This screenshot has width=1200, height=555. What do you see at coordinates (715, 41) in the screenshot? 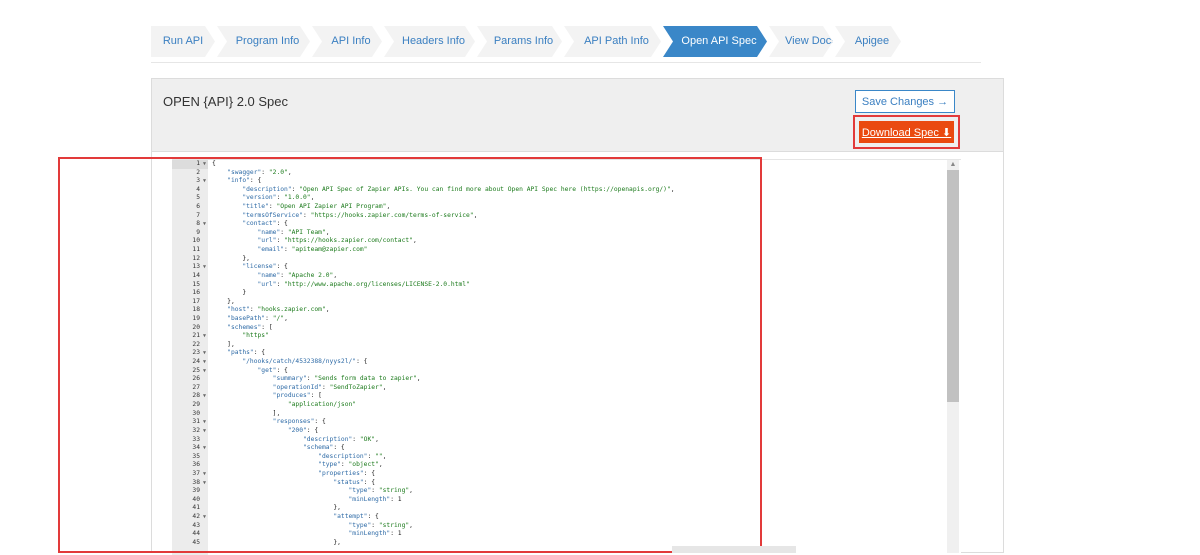
I see `wizard-step-open-api-spec: Open API Spec` at bounding box center [715, 41].